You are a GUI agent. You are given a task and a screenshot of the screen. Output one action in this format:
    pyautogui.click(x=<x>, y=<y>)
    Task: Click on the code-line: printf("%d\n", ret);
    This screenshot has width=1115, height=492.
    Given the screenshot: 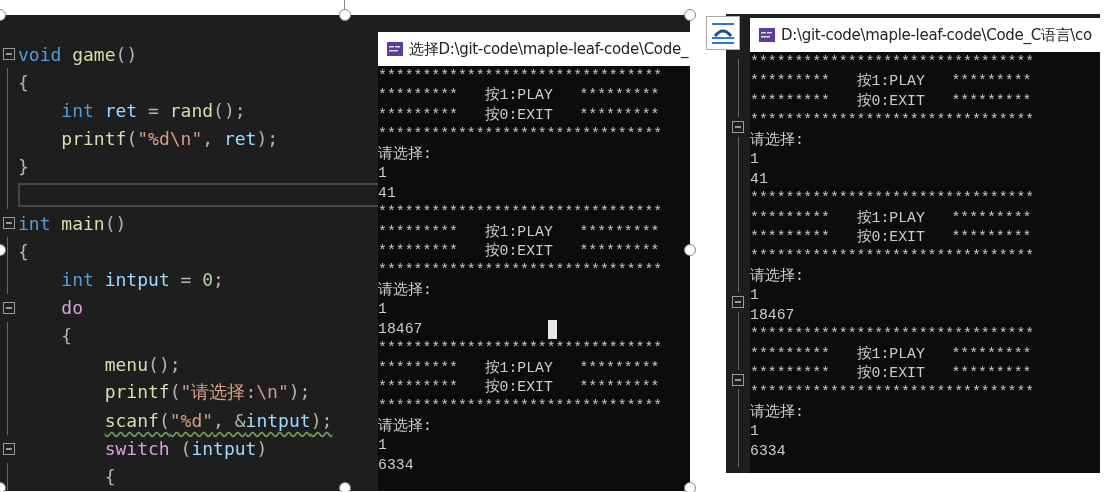 What is the action you would take?
    pyautogui.click(x=169, y=139)
    